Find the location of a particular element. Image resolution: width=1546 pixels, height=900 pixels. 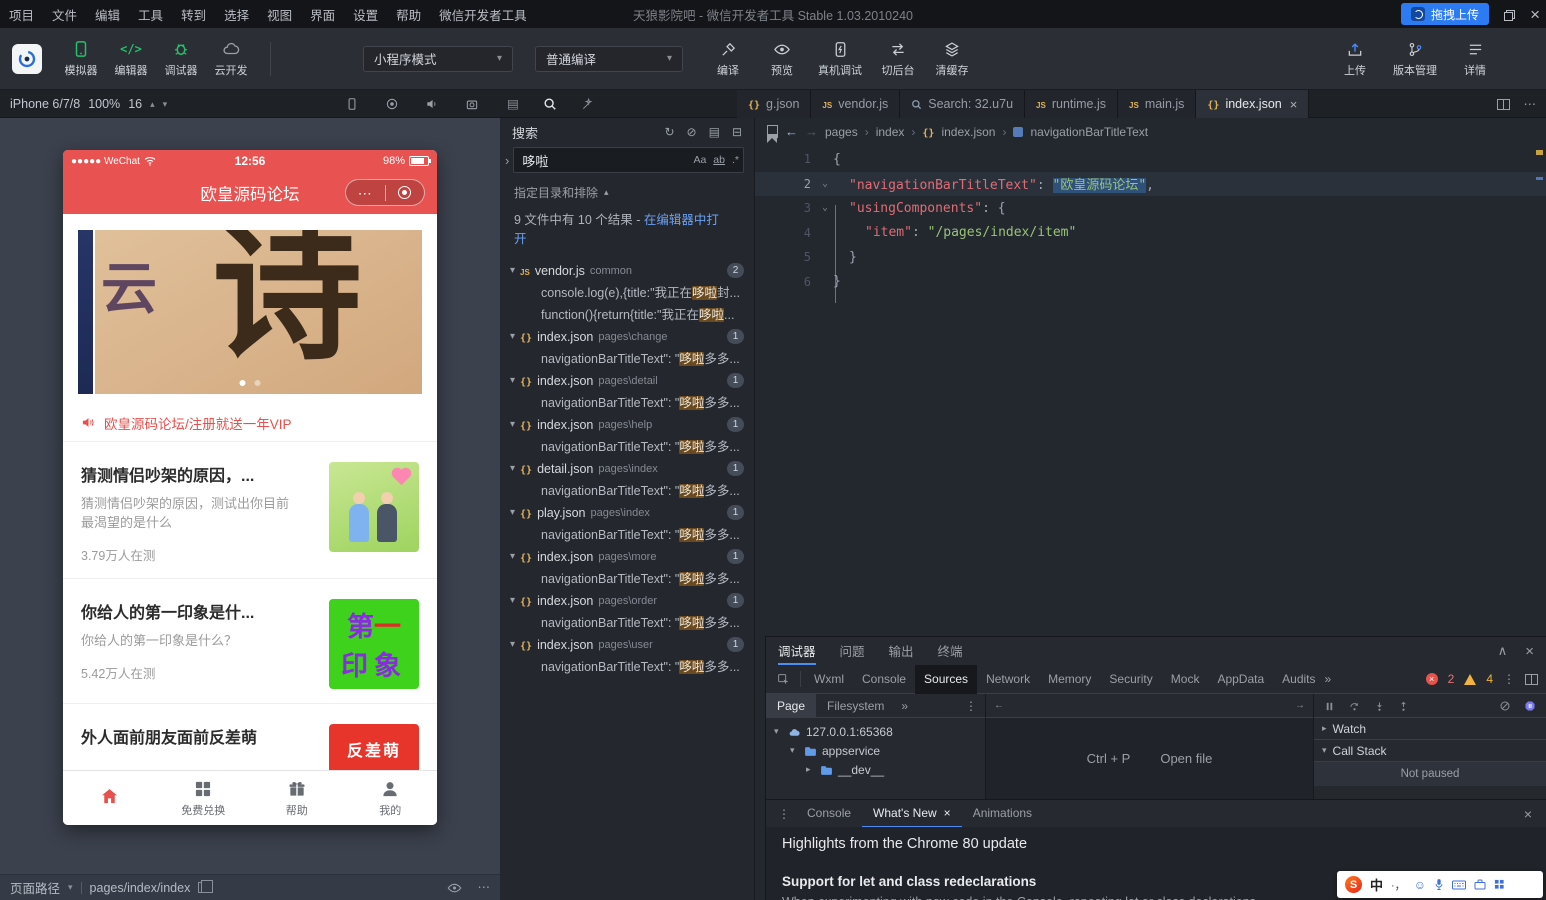

tab-index-json: index.json is located at coordinates (1253, 104).